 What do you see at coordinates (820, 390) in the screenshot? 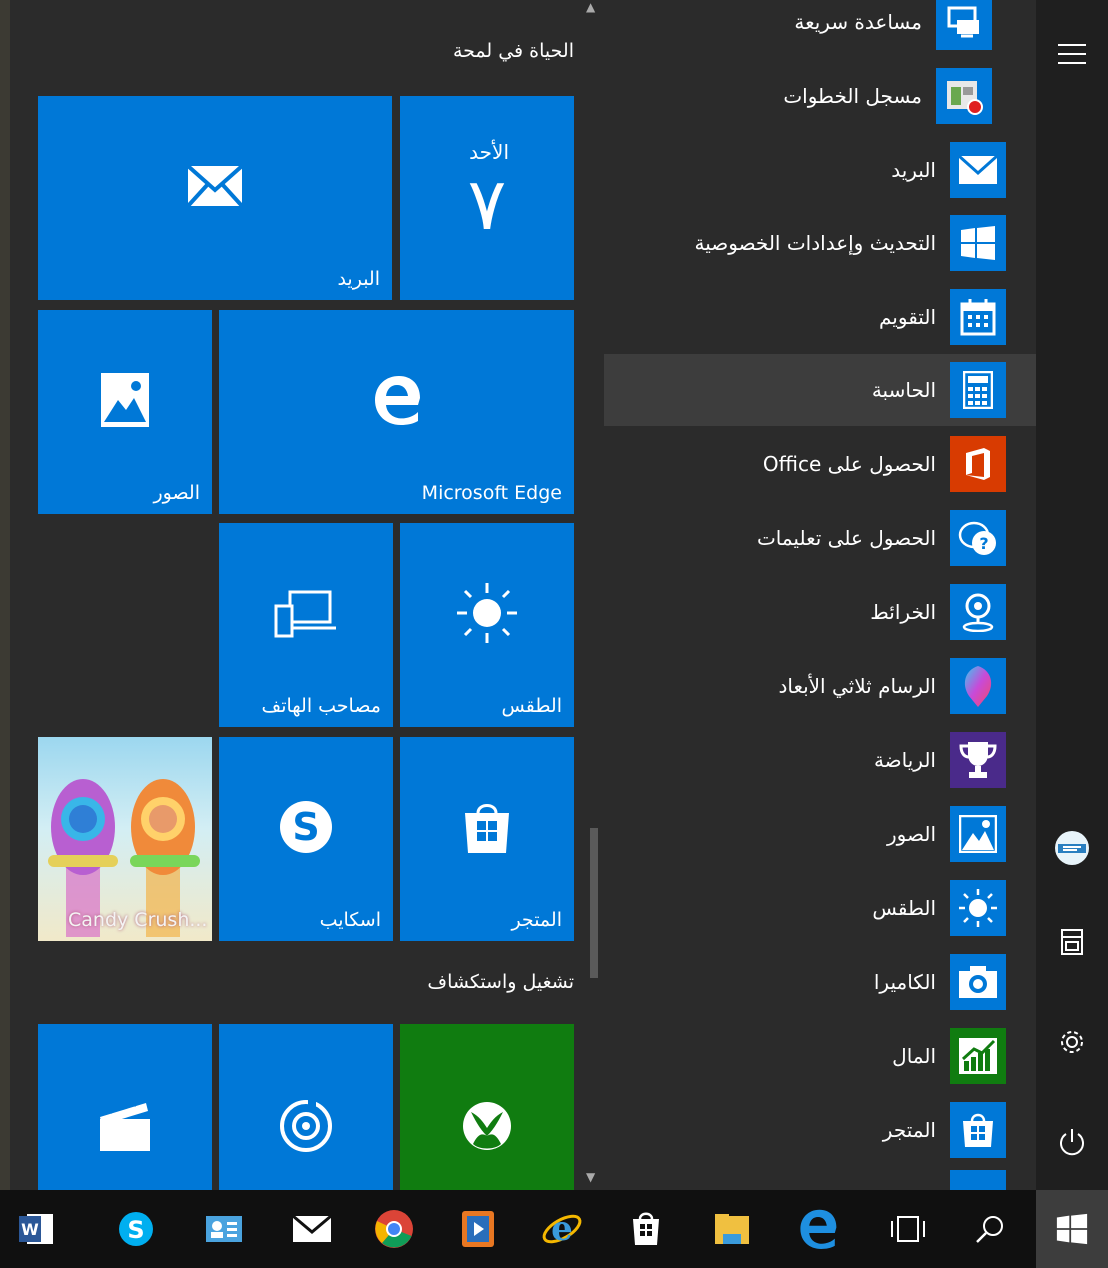
I see `app-item-calculator: الحاسبة` at bounding box center [820, 390].